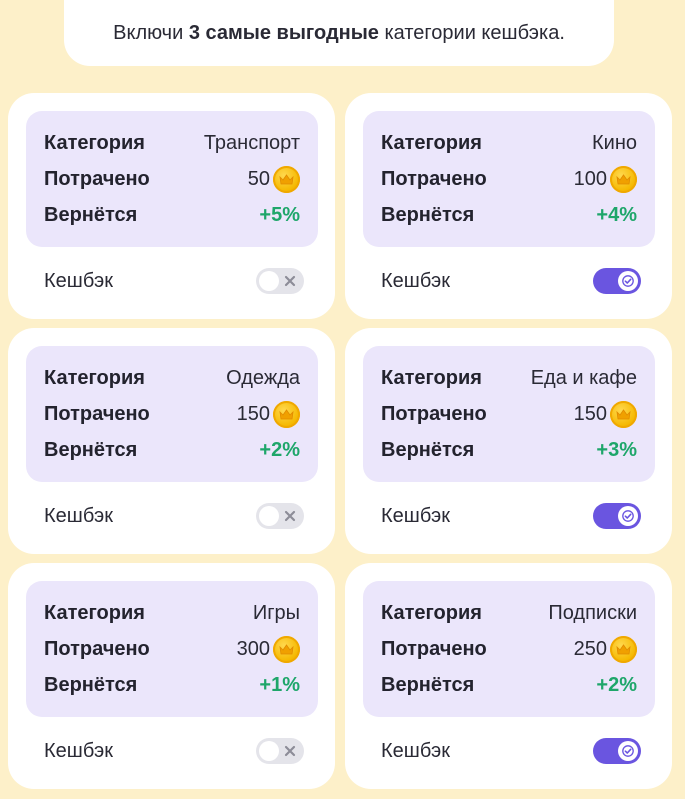 The height and width of the screenshot is (799, 685). Describe the element at coordinates (172, 649) in the screenshot. I see `card-info: Категория Игры Потрачено 300 Вернётся +1%` at that location.